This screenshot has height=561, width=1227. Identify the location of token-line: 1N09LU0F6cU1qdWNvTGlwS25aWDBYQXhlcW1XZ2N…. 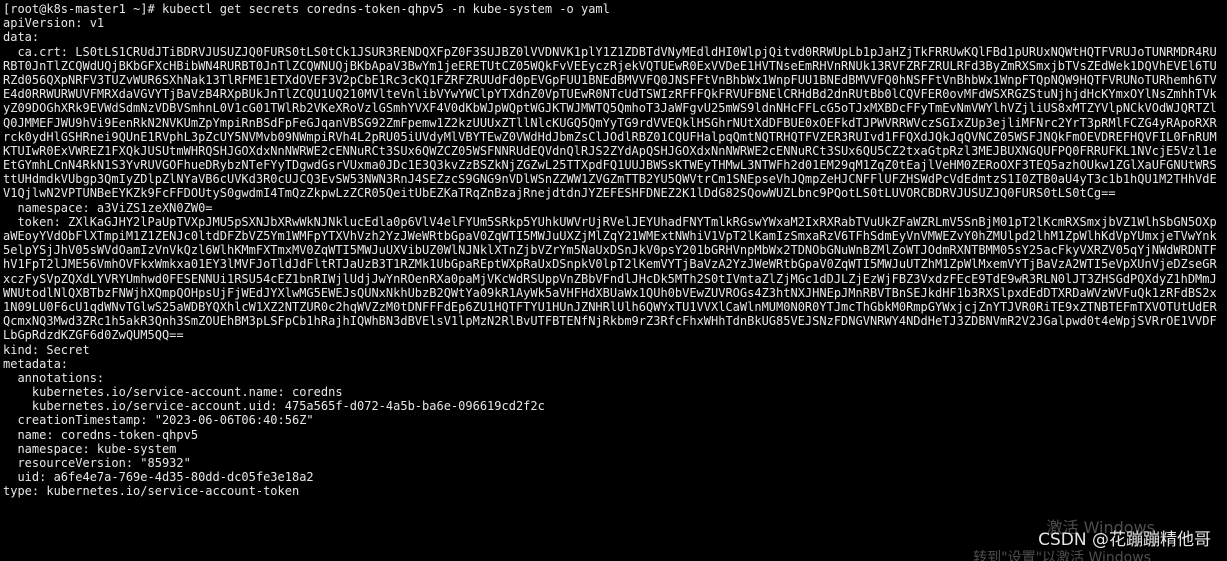
(610, 306).